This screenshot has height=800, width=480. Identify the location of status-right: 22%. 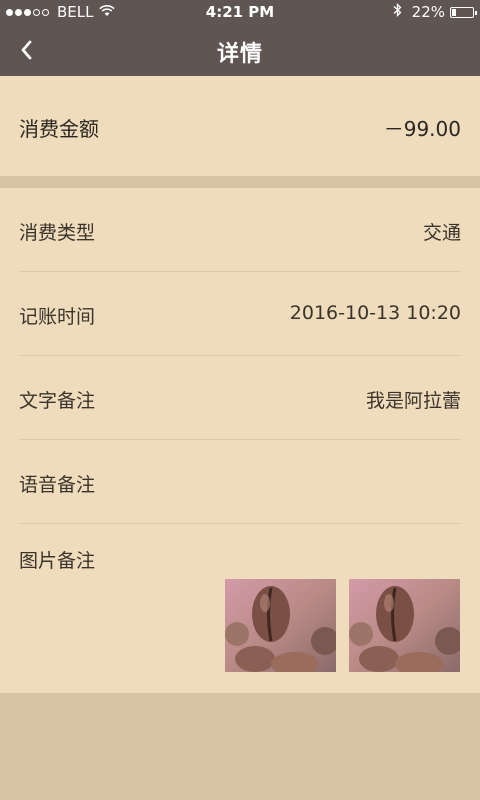
(435, 11).